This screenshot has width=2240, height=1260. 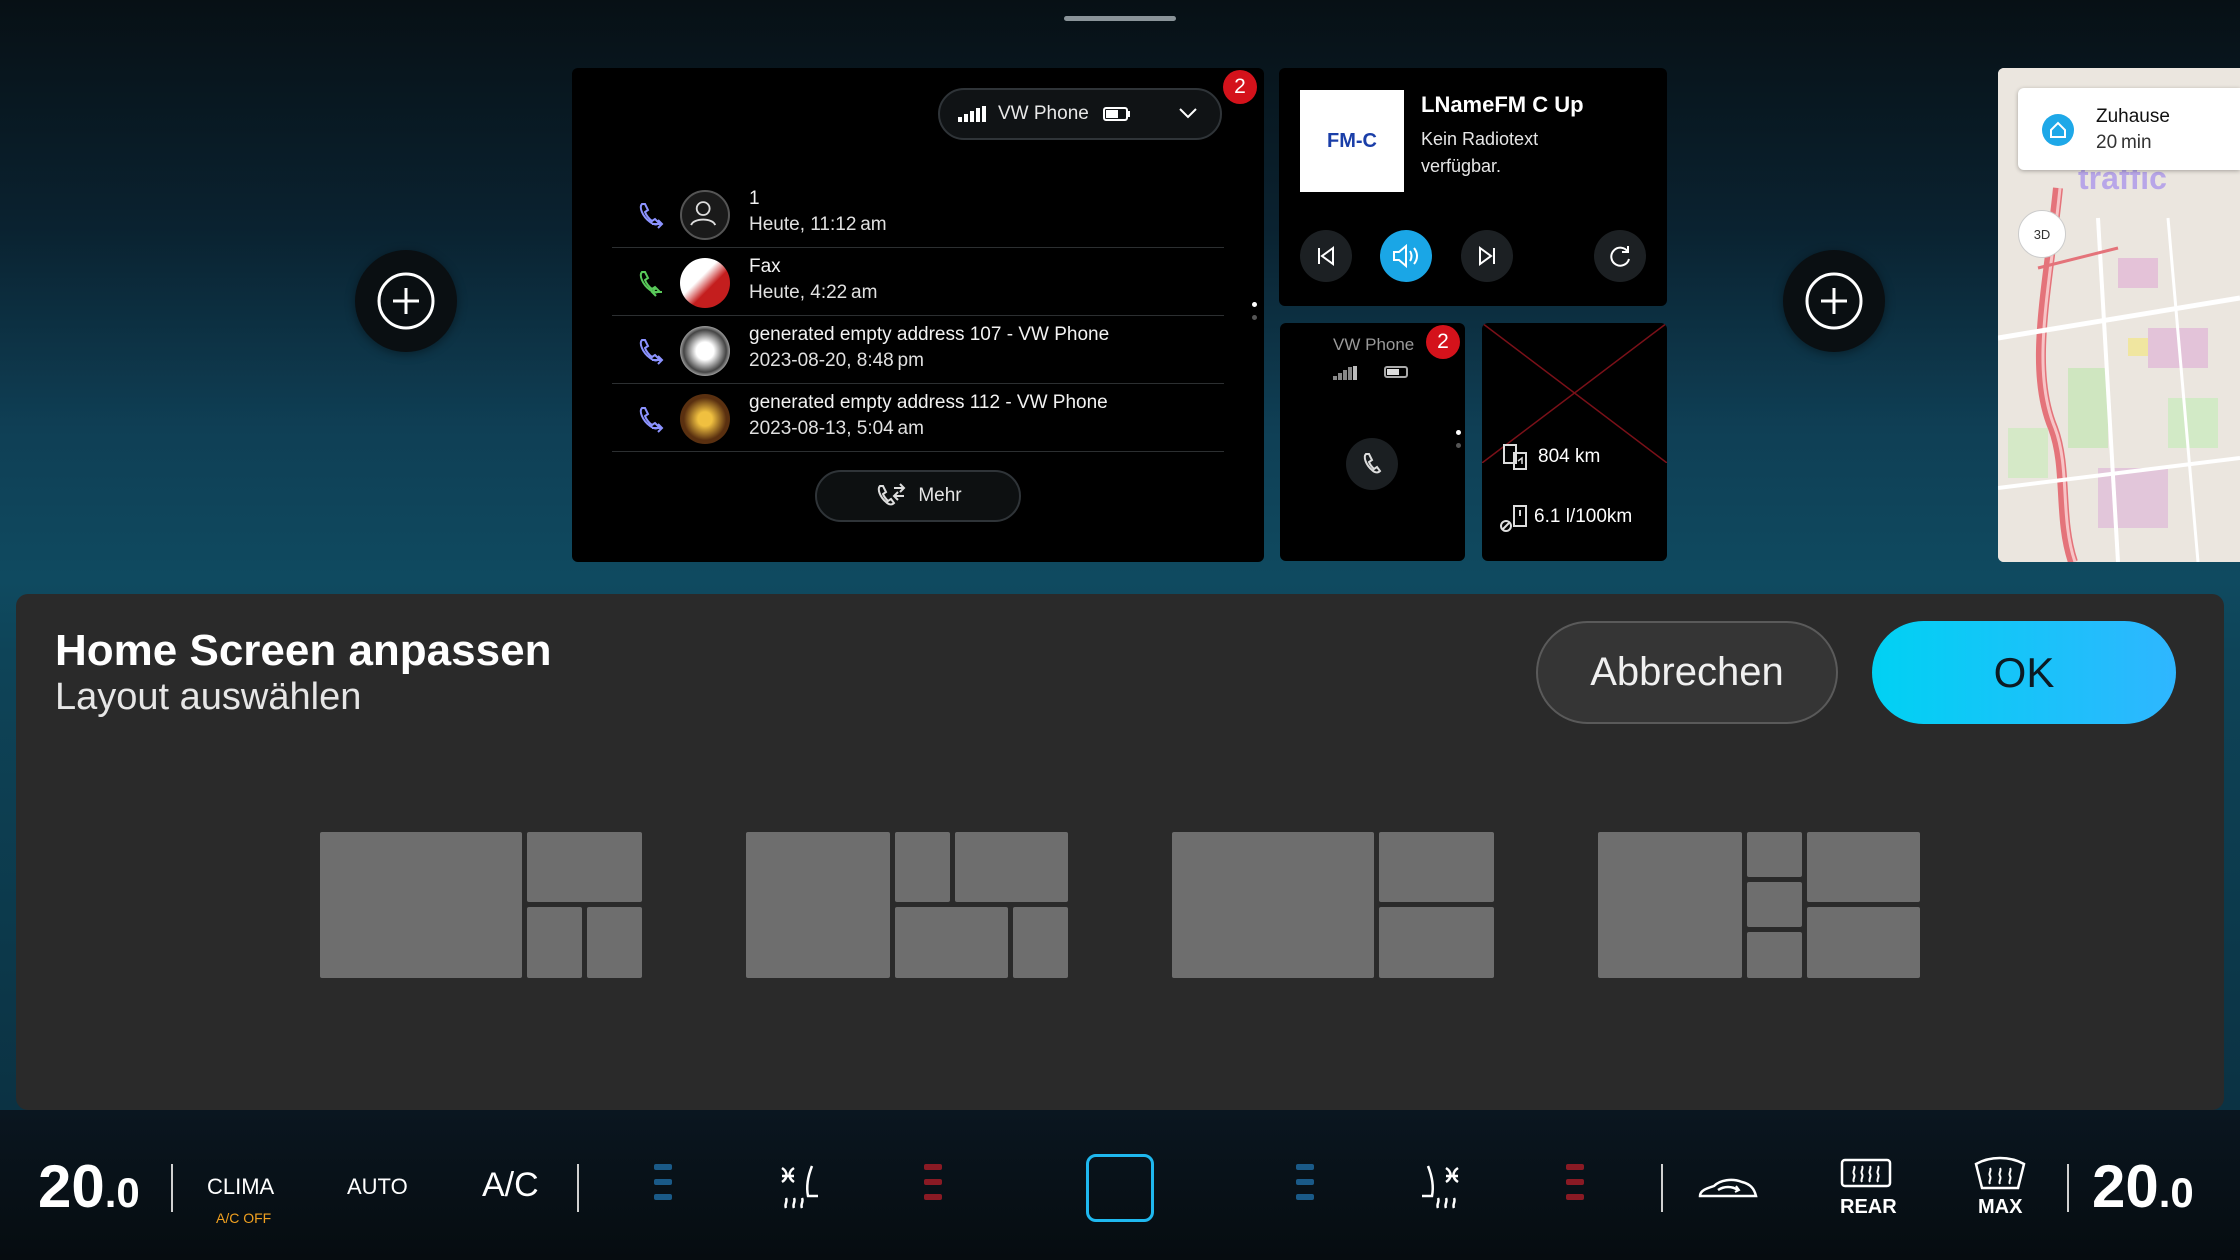 I want to click on ac-button: A/C, so click(x=510, y=1185).